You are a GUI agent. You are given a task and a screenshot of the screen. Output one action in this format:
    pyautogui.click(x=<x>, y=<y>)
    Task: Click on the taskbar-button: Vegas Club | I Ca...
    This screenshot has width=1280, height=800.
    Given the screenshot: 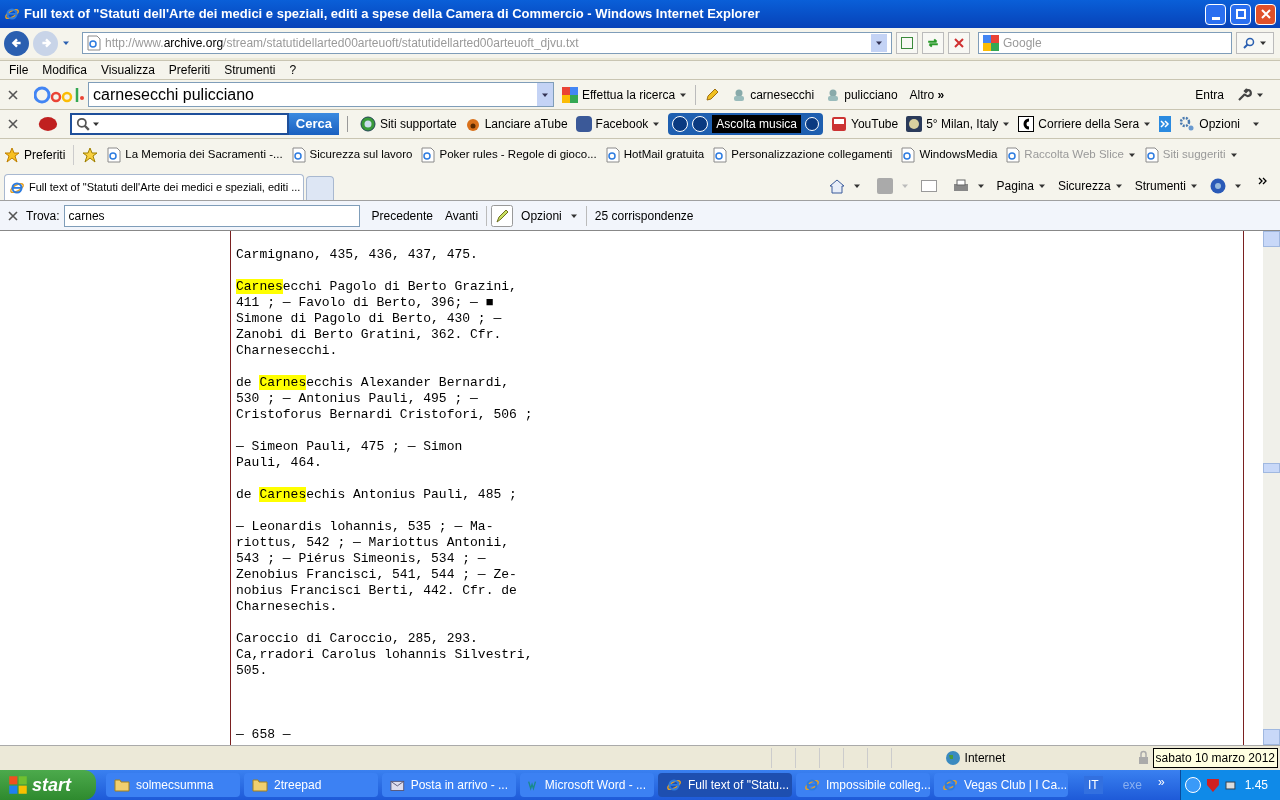 What is the action you would take?
    pyautogui.click(x=1001, y=785)
    